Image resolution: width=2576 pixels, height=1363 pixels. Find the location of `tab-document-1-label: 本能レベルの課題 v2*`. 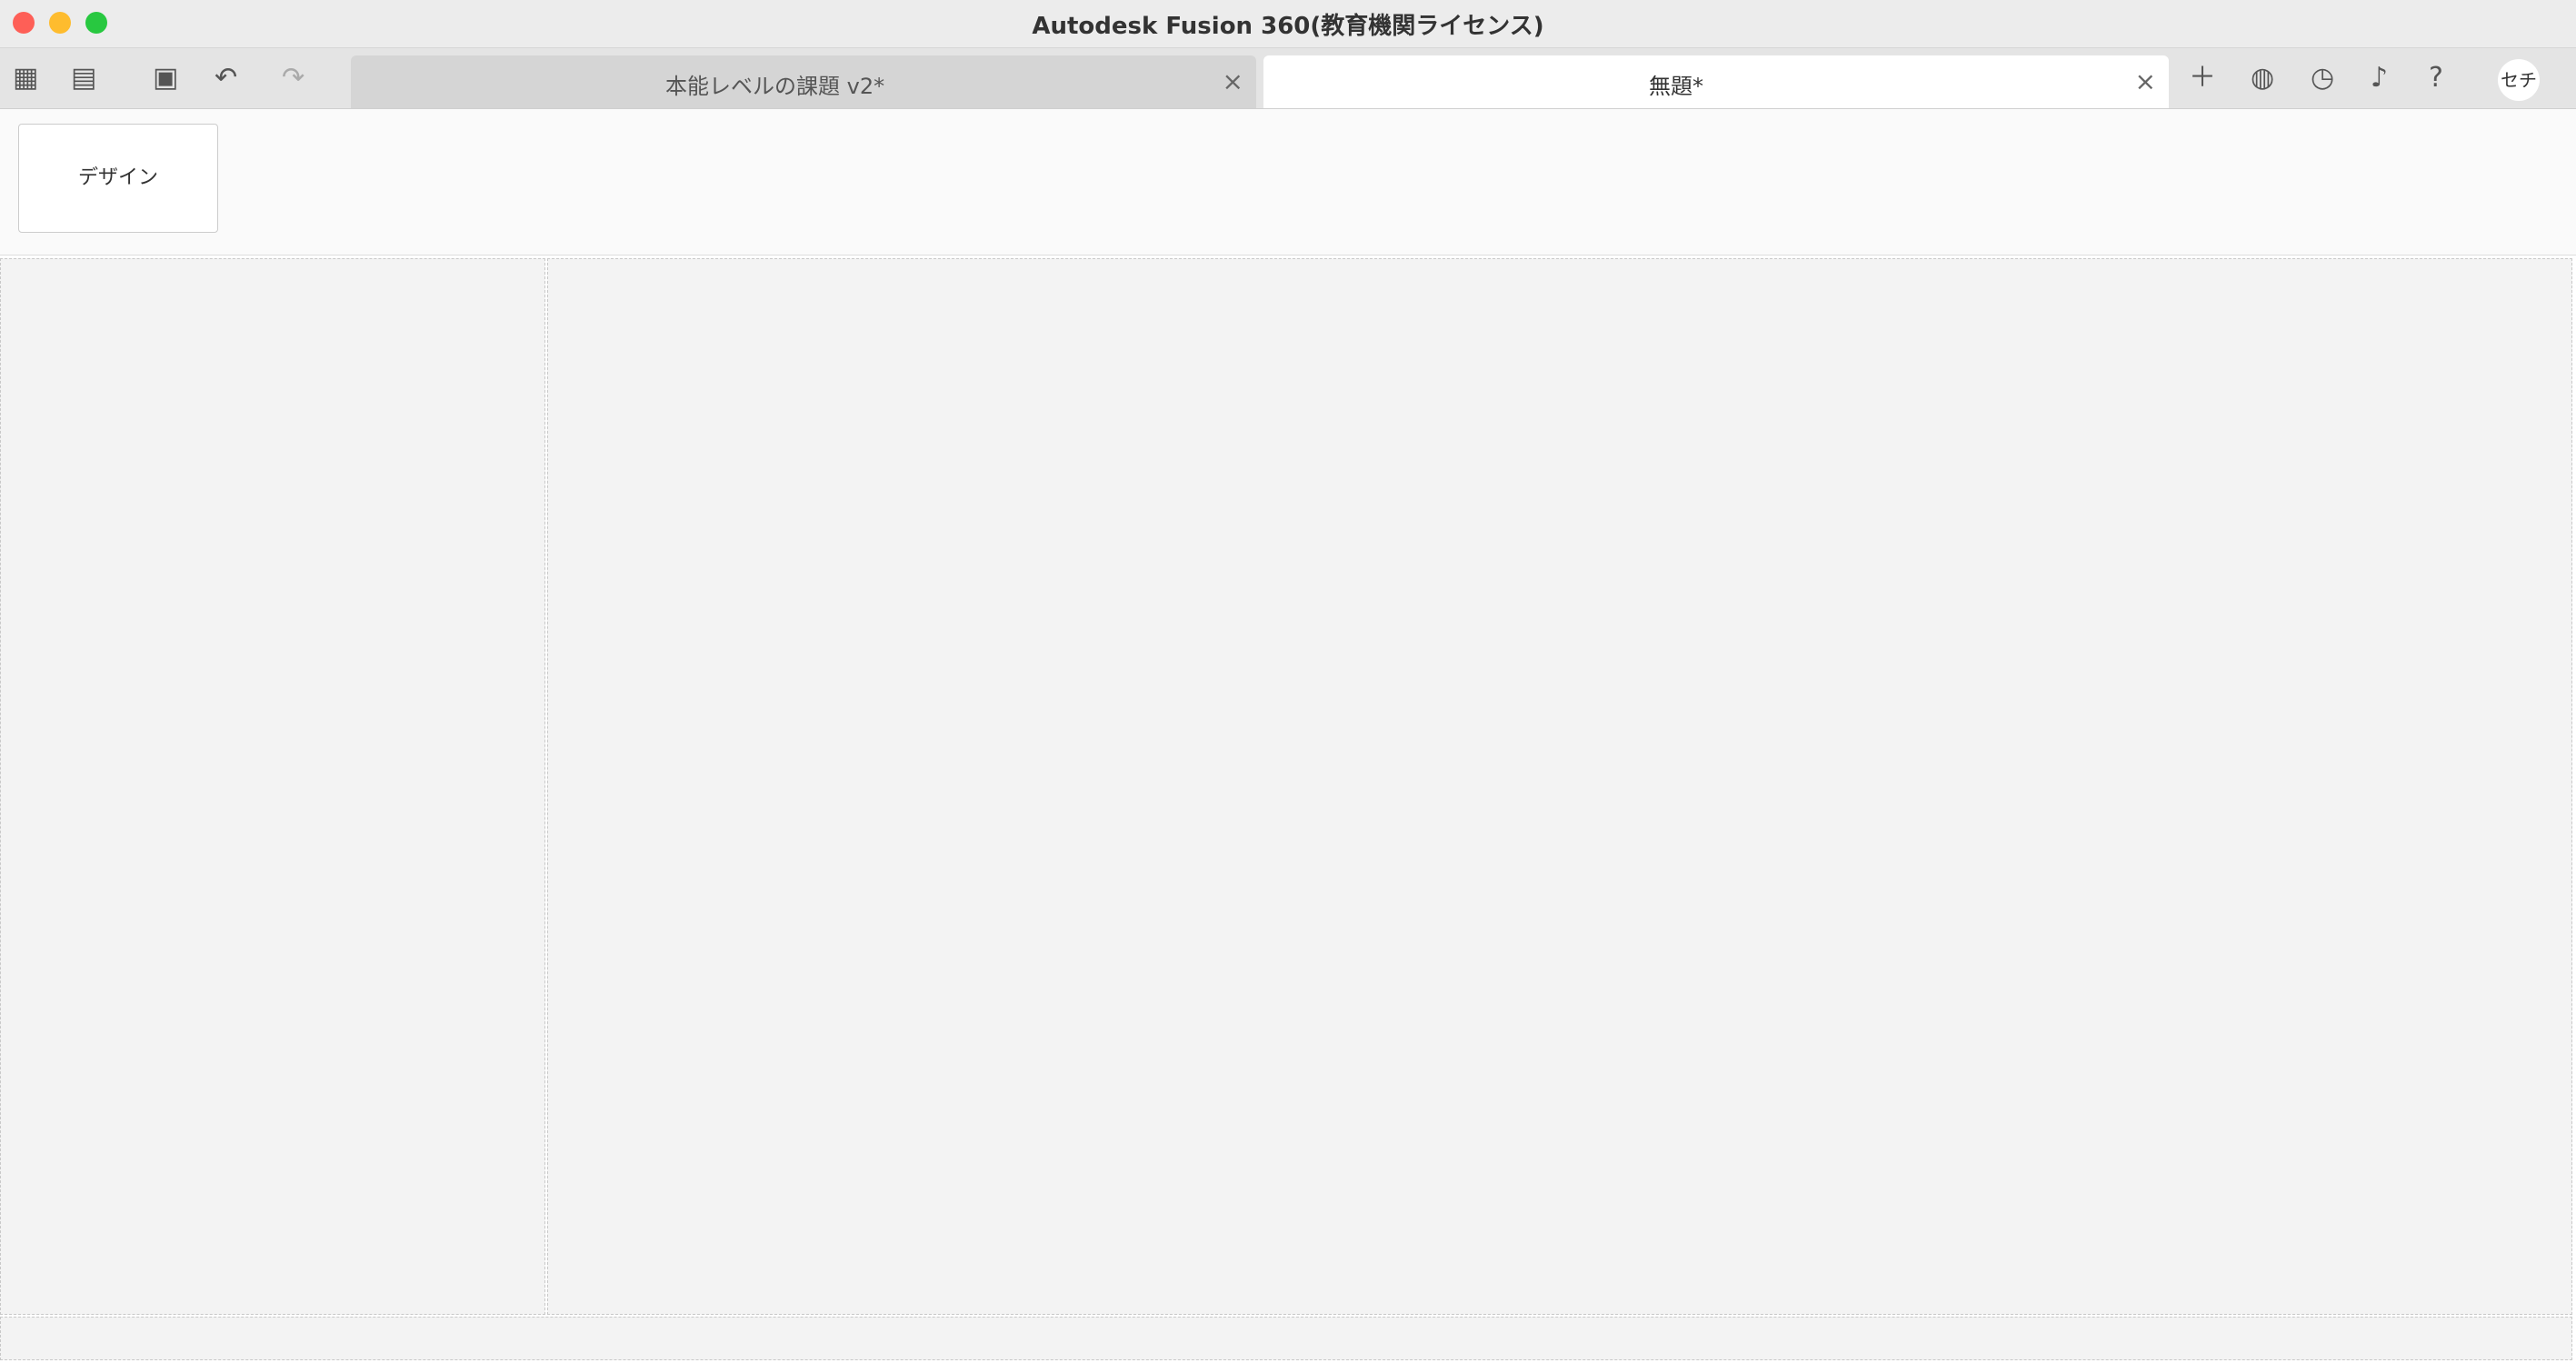

tab-document-1-label: 本能レベルの課題 v2* is located at coordinates (775, 86).